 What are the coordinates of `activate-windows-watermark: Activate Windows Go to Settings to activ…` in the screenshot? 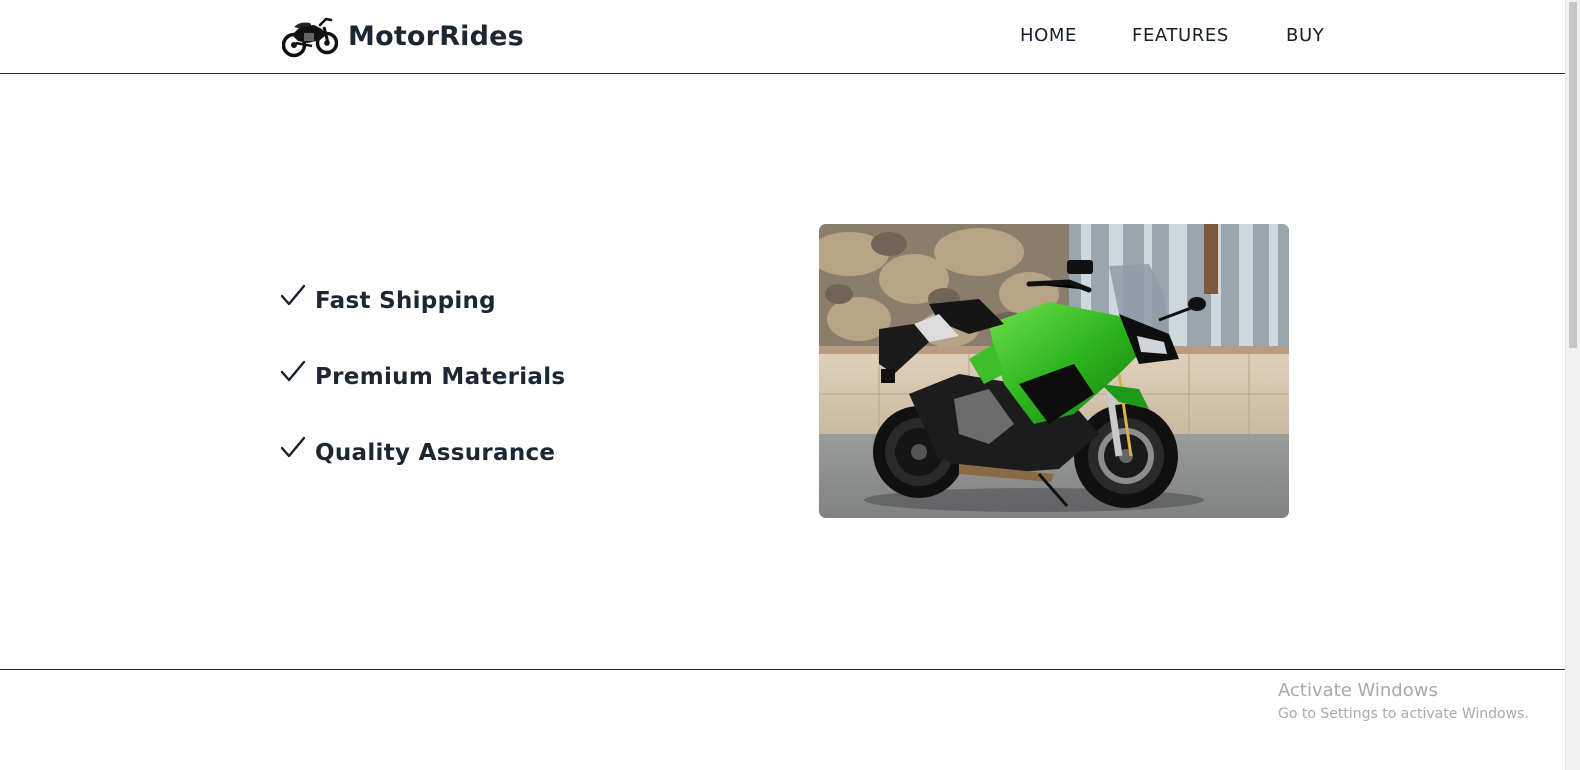 It's located at (1403, 701).